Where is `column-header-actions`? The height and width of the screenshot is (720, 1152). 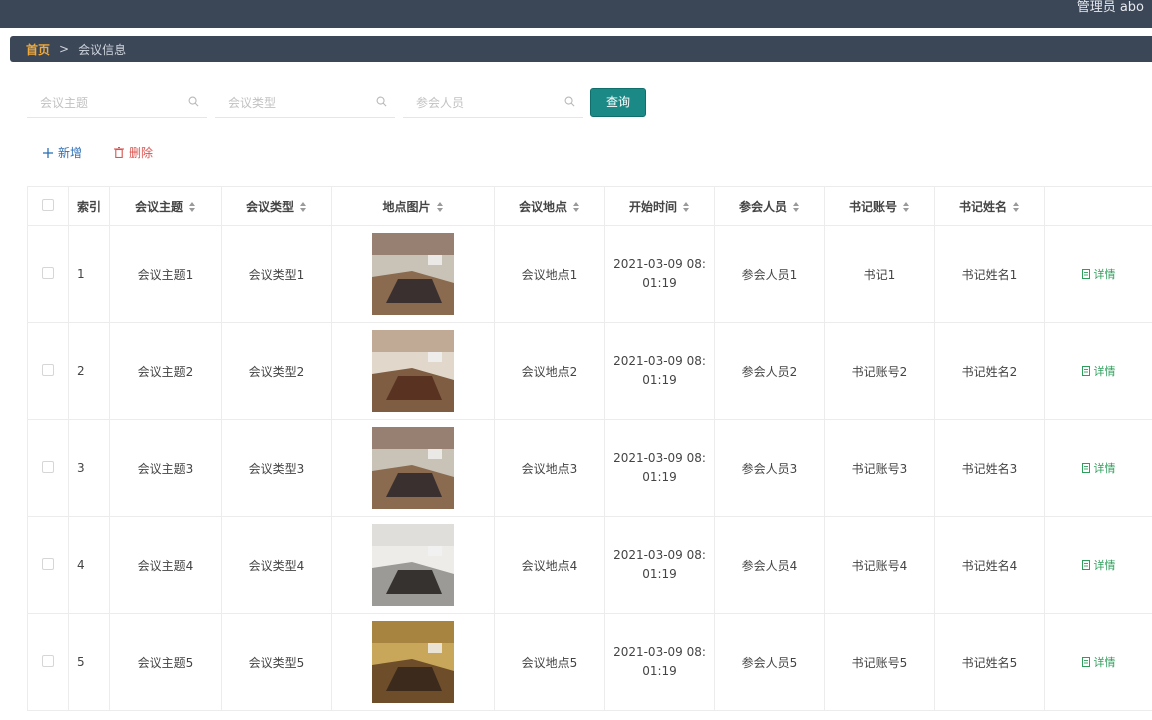
column-header-actions is located at coordinates (1098, 206).